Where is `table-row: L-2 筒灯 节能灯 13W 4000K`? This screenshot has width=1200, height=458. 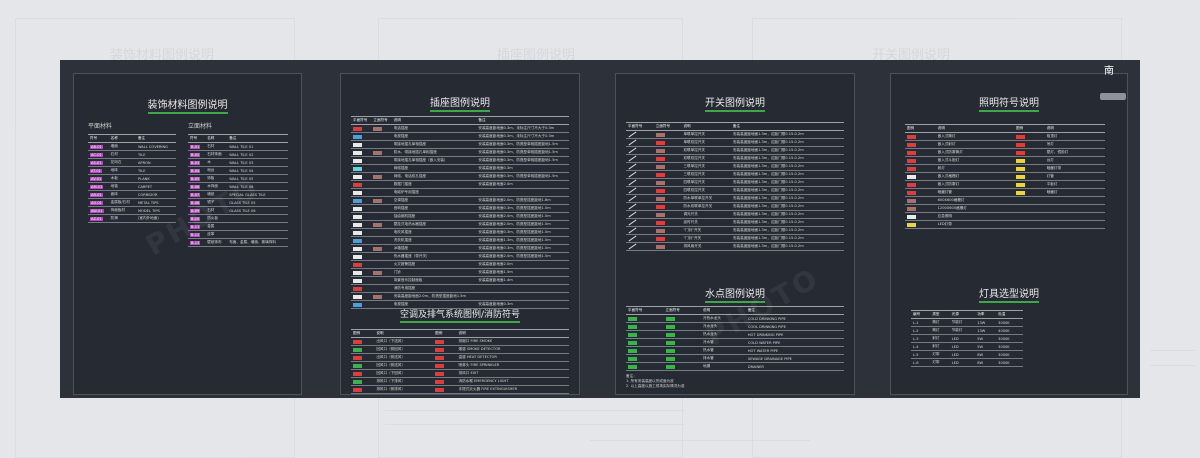 table-row: L-2 筒灯 节能灯 13W 4000K is located at coordinates (967, 330).